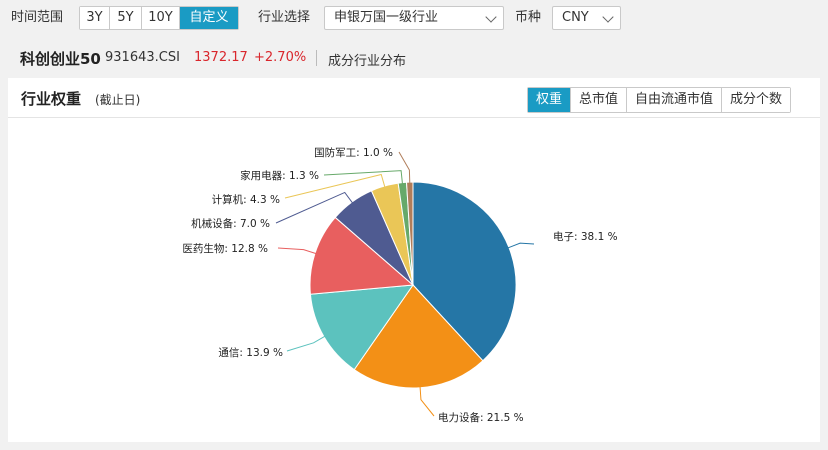 This screenshot has width=828, height=450. I want to click on industry-distribution-link: 成分行业分布, so click(367, 59).